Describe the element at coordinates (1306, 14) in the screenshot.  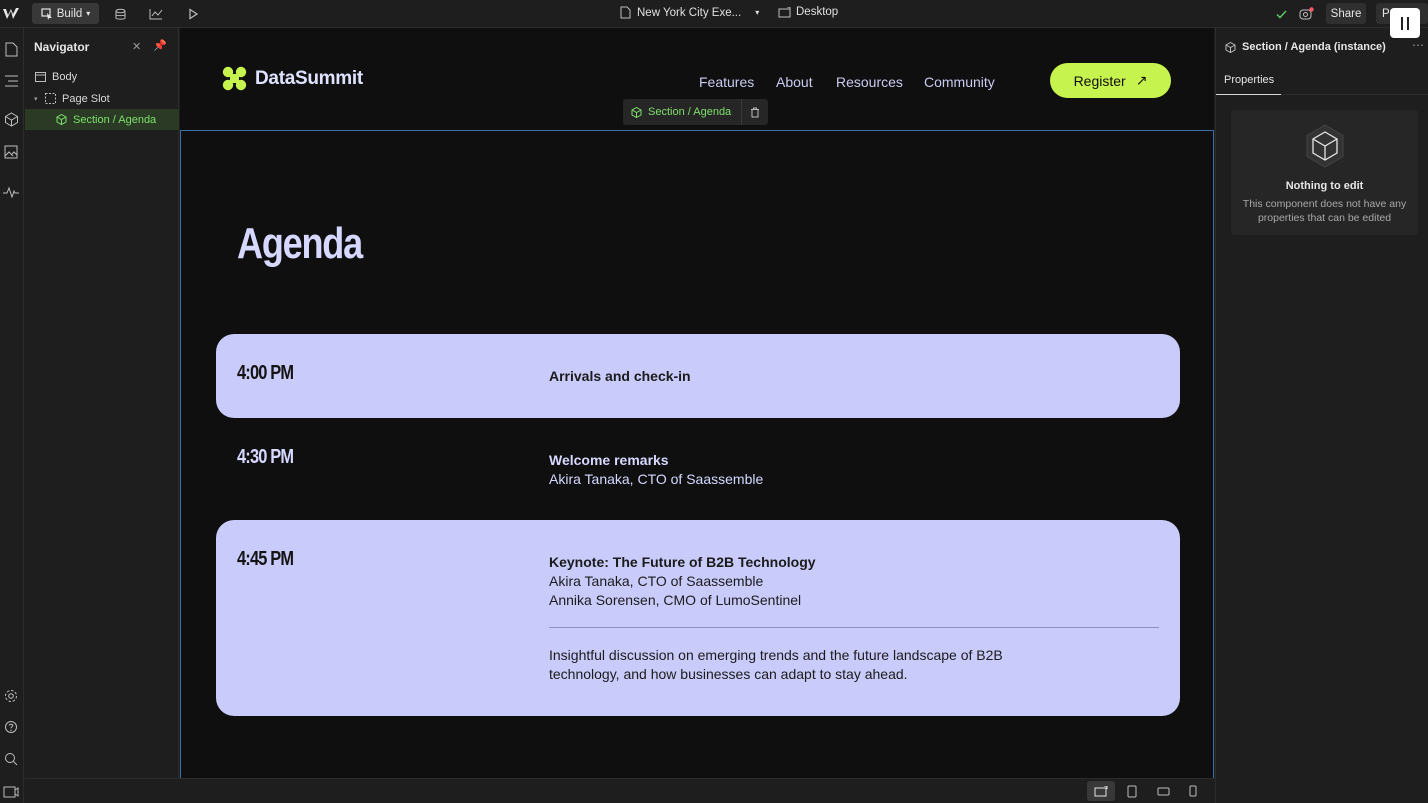
I see `collaborators-icon` at that location.